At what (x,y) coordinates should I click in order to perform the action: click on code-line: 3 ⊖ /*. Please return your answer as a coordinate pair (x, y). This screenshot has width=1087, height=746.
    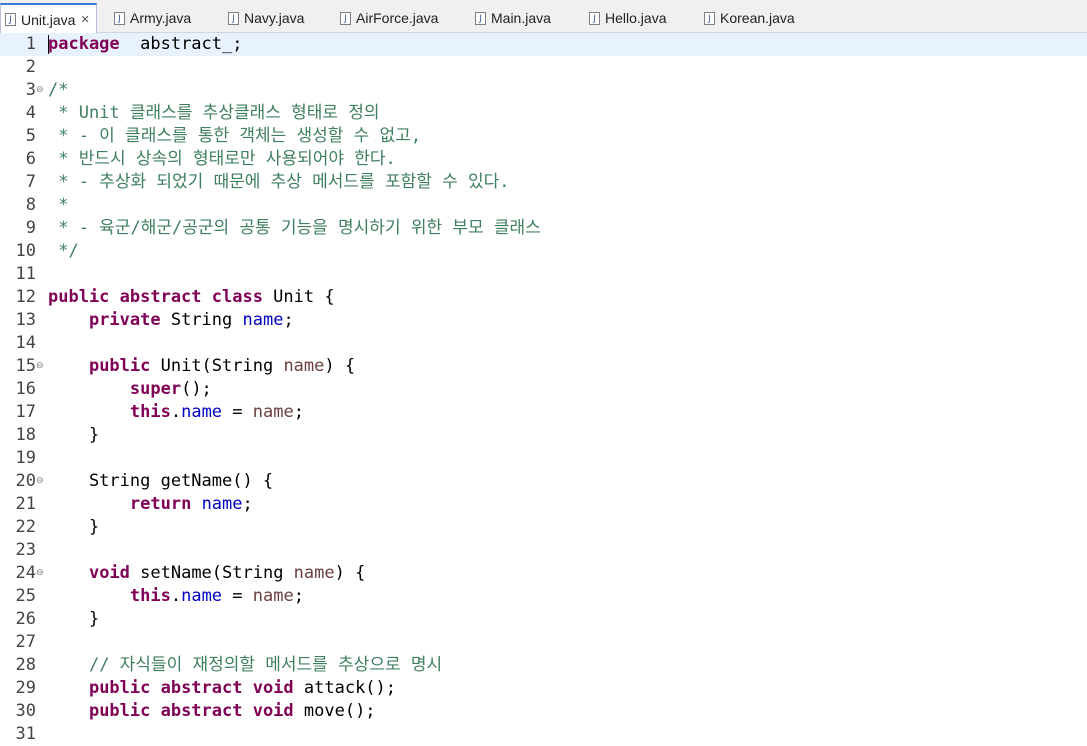
    Looking at the image, I should click on (543, 90).